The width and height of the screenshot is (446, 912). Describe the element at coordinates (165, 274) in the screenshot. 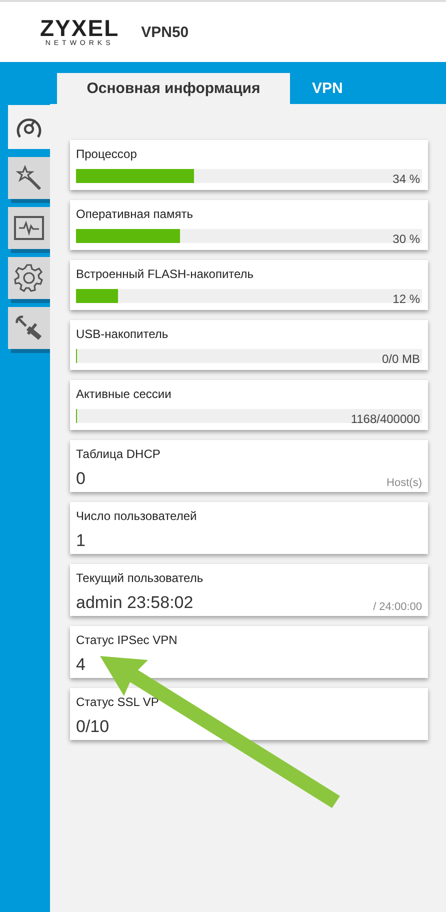

I see `card-title: Встроенный FLASH-накопитель` at that location.